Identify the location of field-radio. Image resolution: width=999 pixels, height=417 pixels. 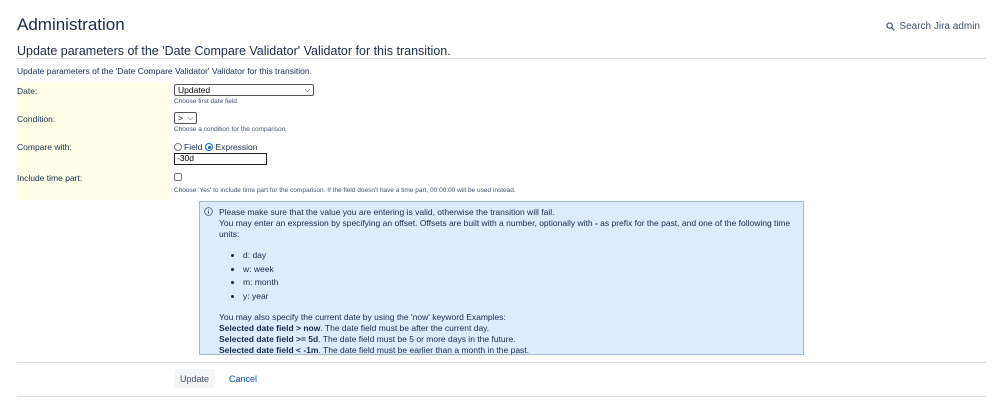
(178, 147).